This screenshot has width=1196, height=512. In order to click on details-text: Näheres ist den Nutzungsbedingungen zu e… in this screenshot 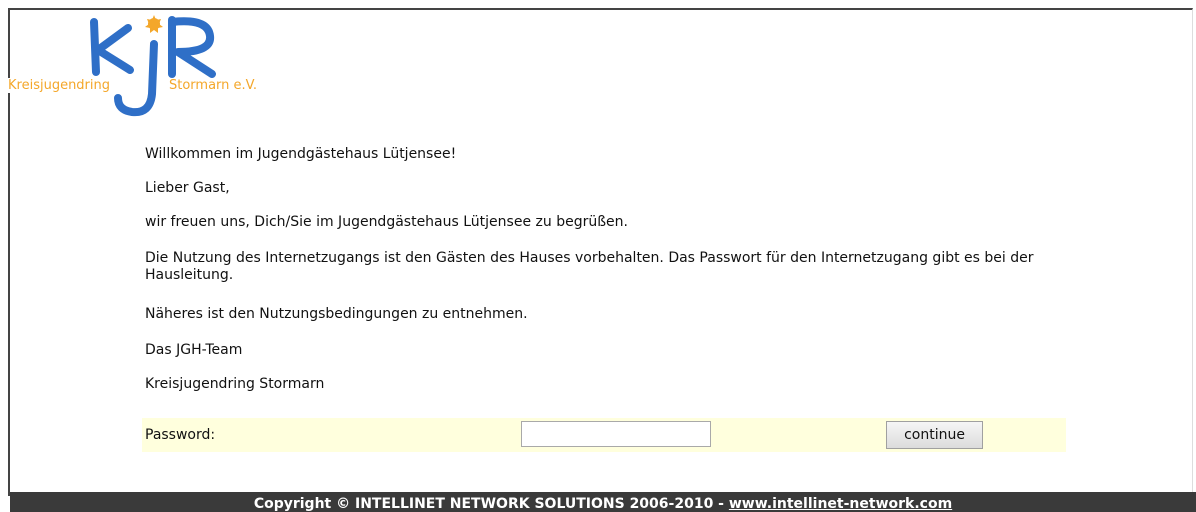, I will do `click(336, 314)`.